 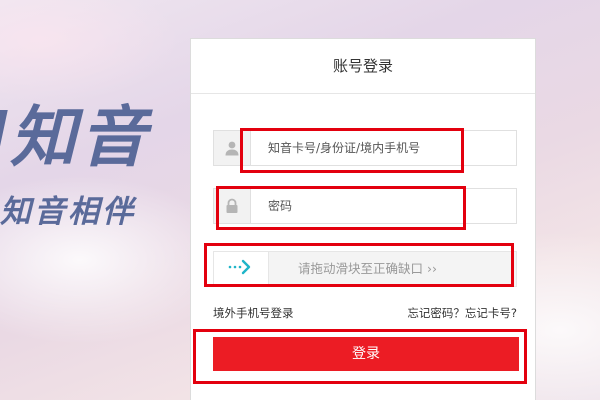 What do you see at coordinates (365, 314) in the screenshot?
I see `link-row: 境外手机号登录 忘记密码？忘记卡号?` at bounding box center [365, 314].